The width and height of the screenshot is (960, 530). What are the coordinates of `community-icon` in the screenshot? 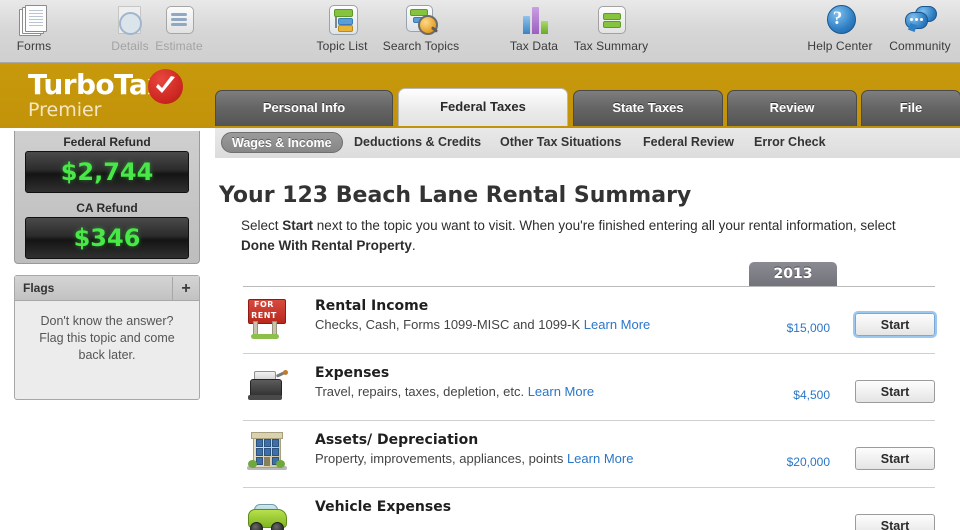 It's located at (920, 20).